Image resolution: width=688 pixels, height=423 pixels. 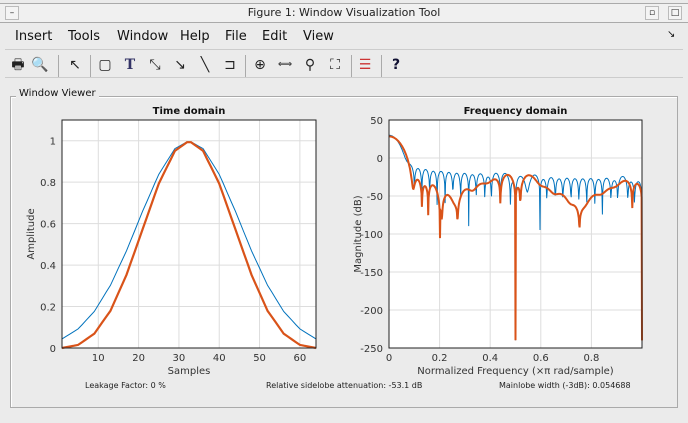 What do you see at coordinates (189, 111) in the screenshot?
I see `chart-title: Time domain` at bounding box center [189, 111].